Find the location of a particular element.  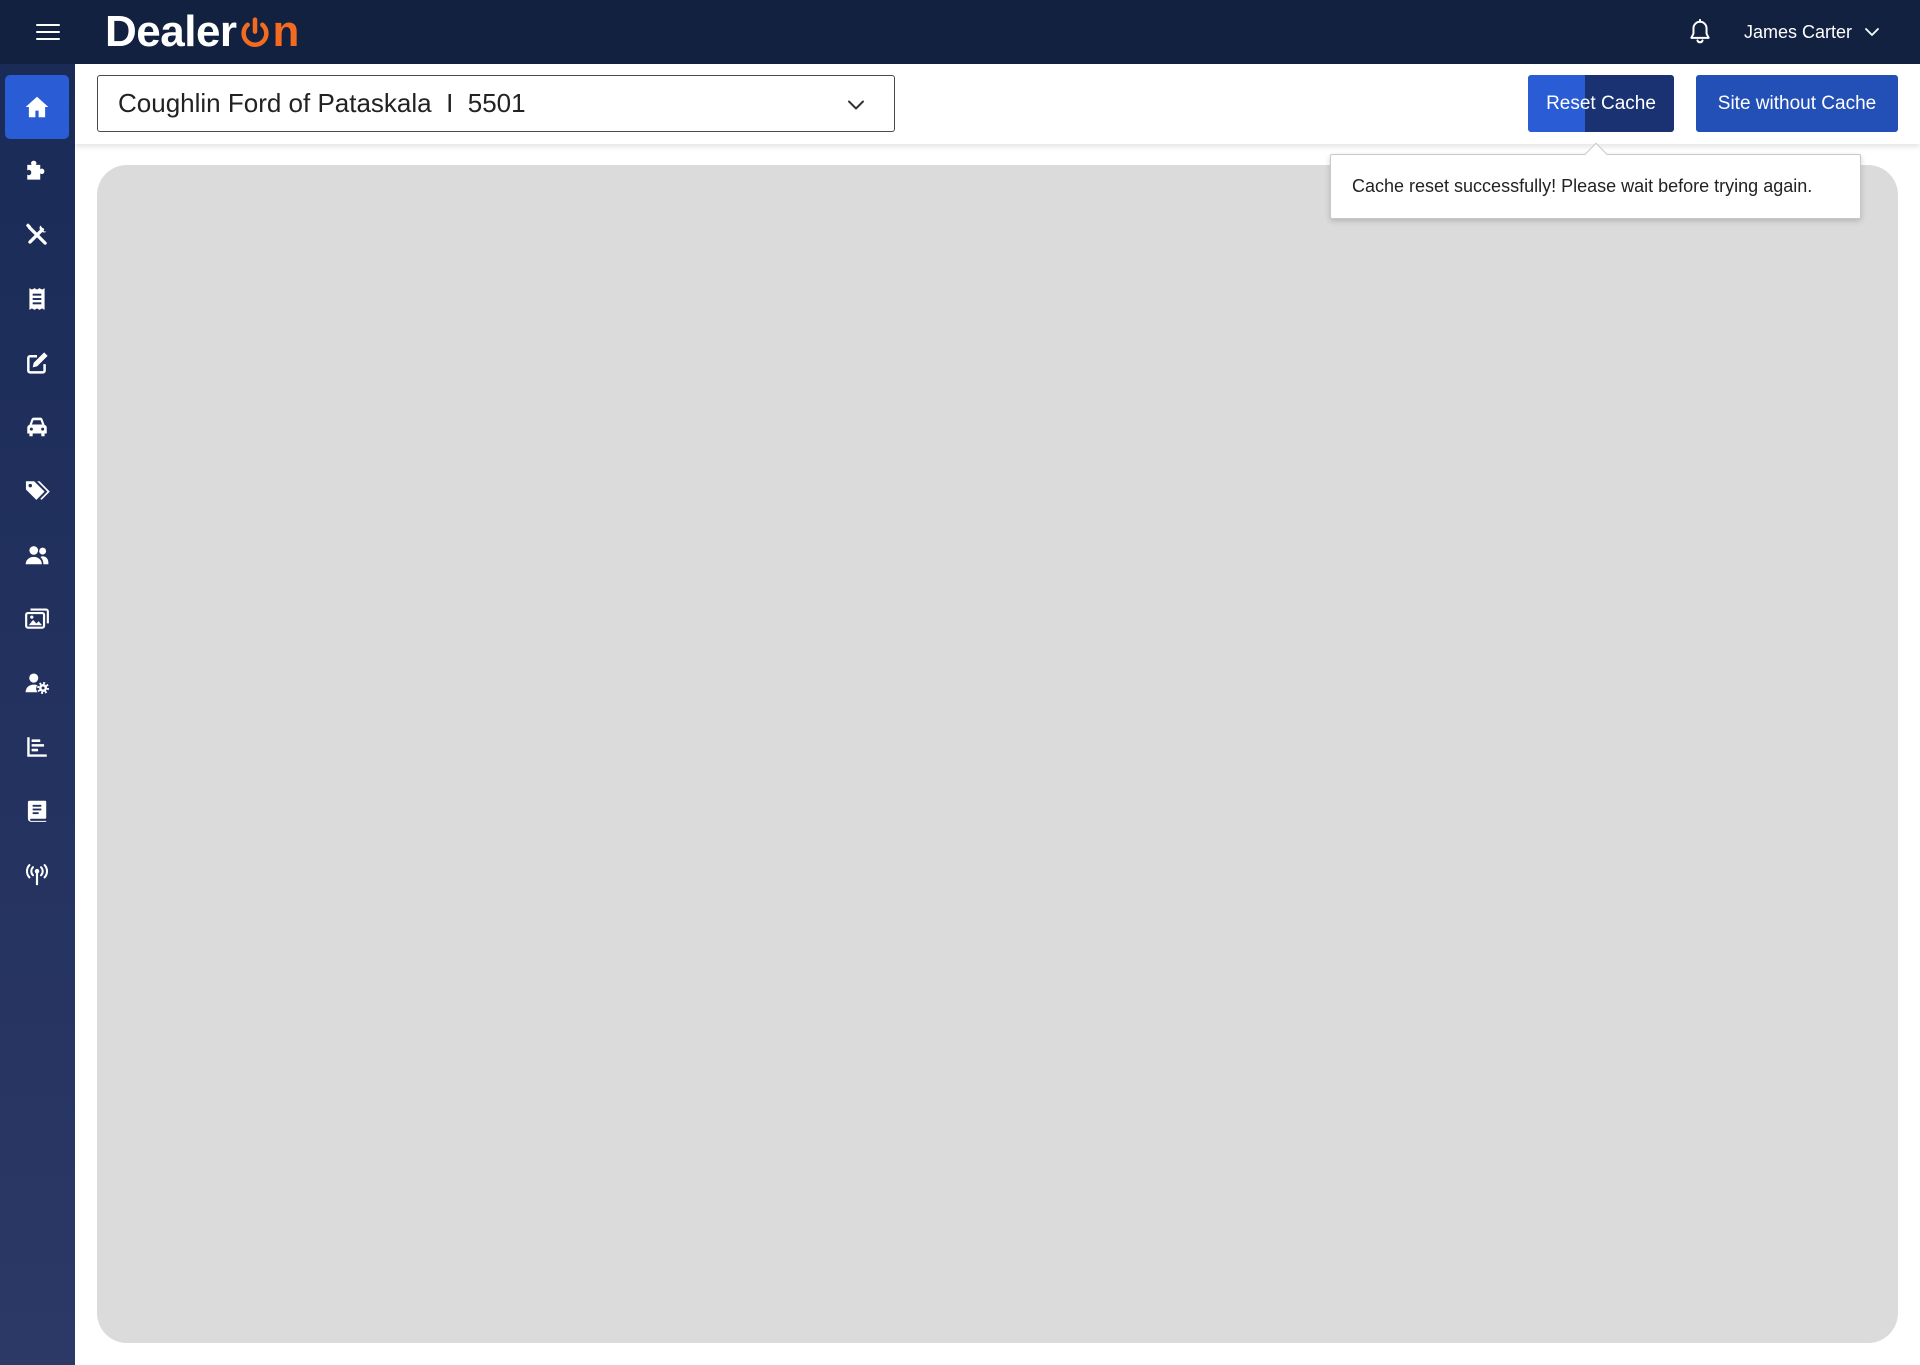

sidebar is located at coordinates (37, 714).